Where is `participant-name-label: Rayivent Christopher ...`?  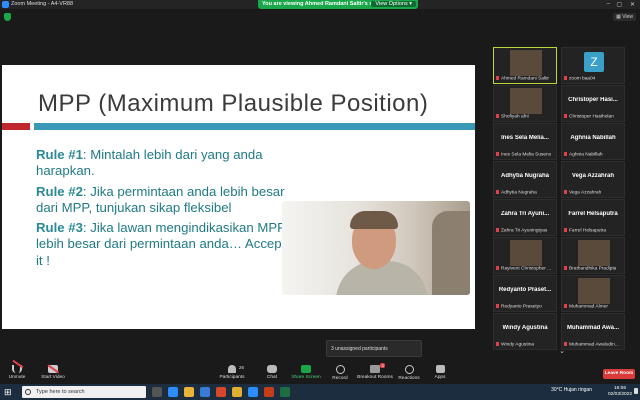
participant-name-label: Rayivent Christopher ... is located at coordinates (524, 268).